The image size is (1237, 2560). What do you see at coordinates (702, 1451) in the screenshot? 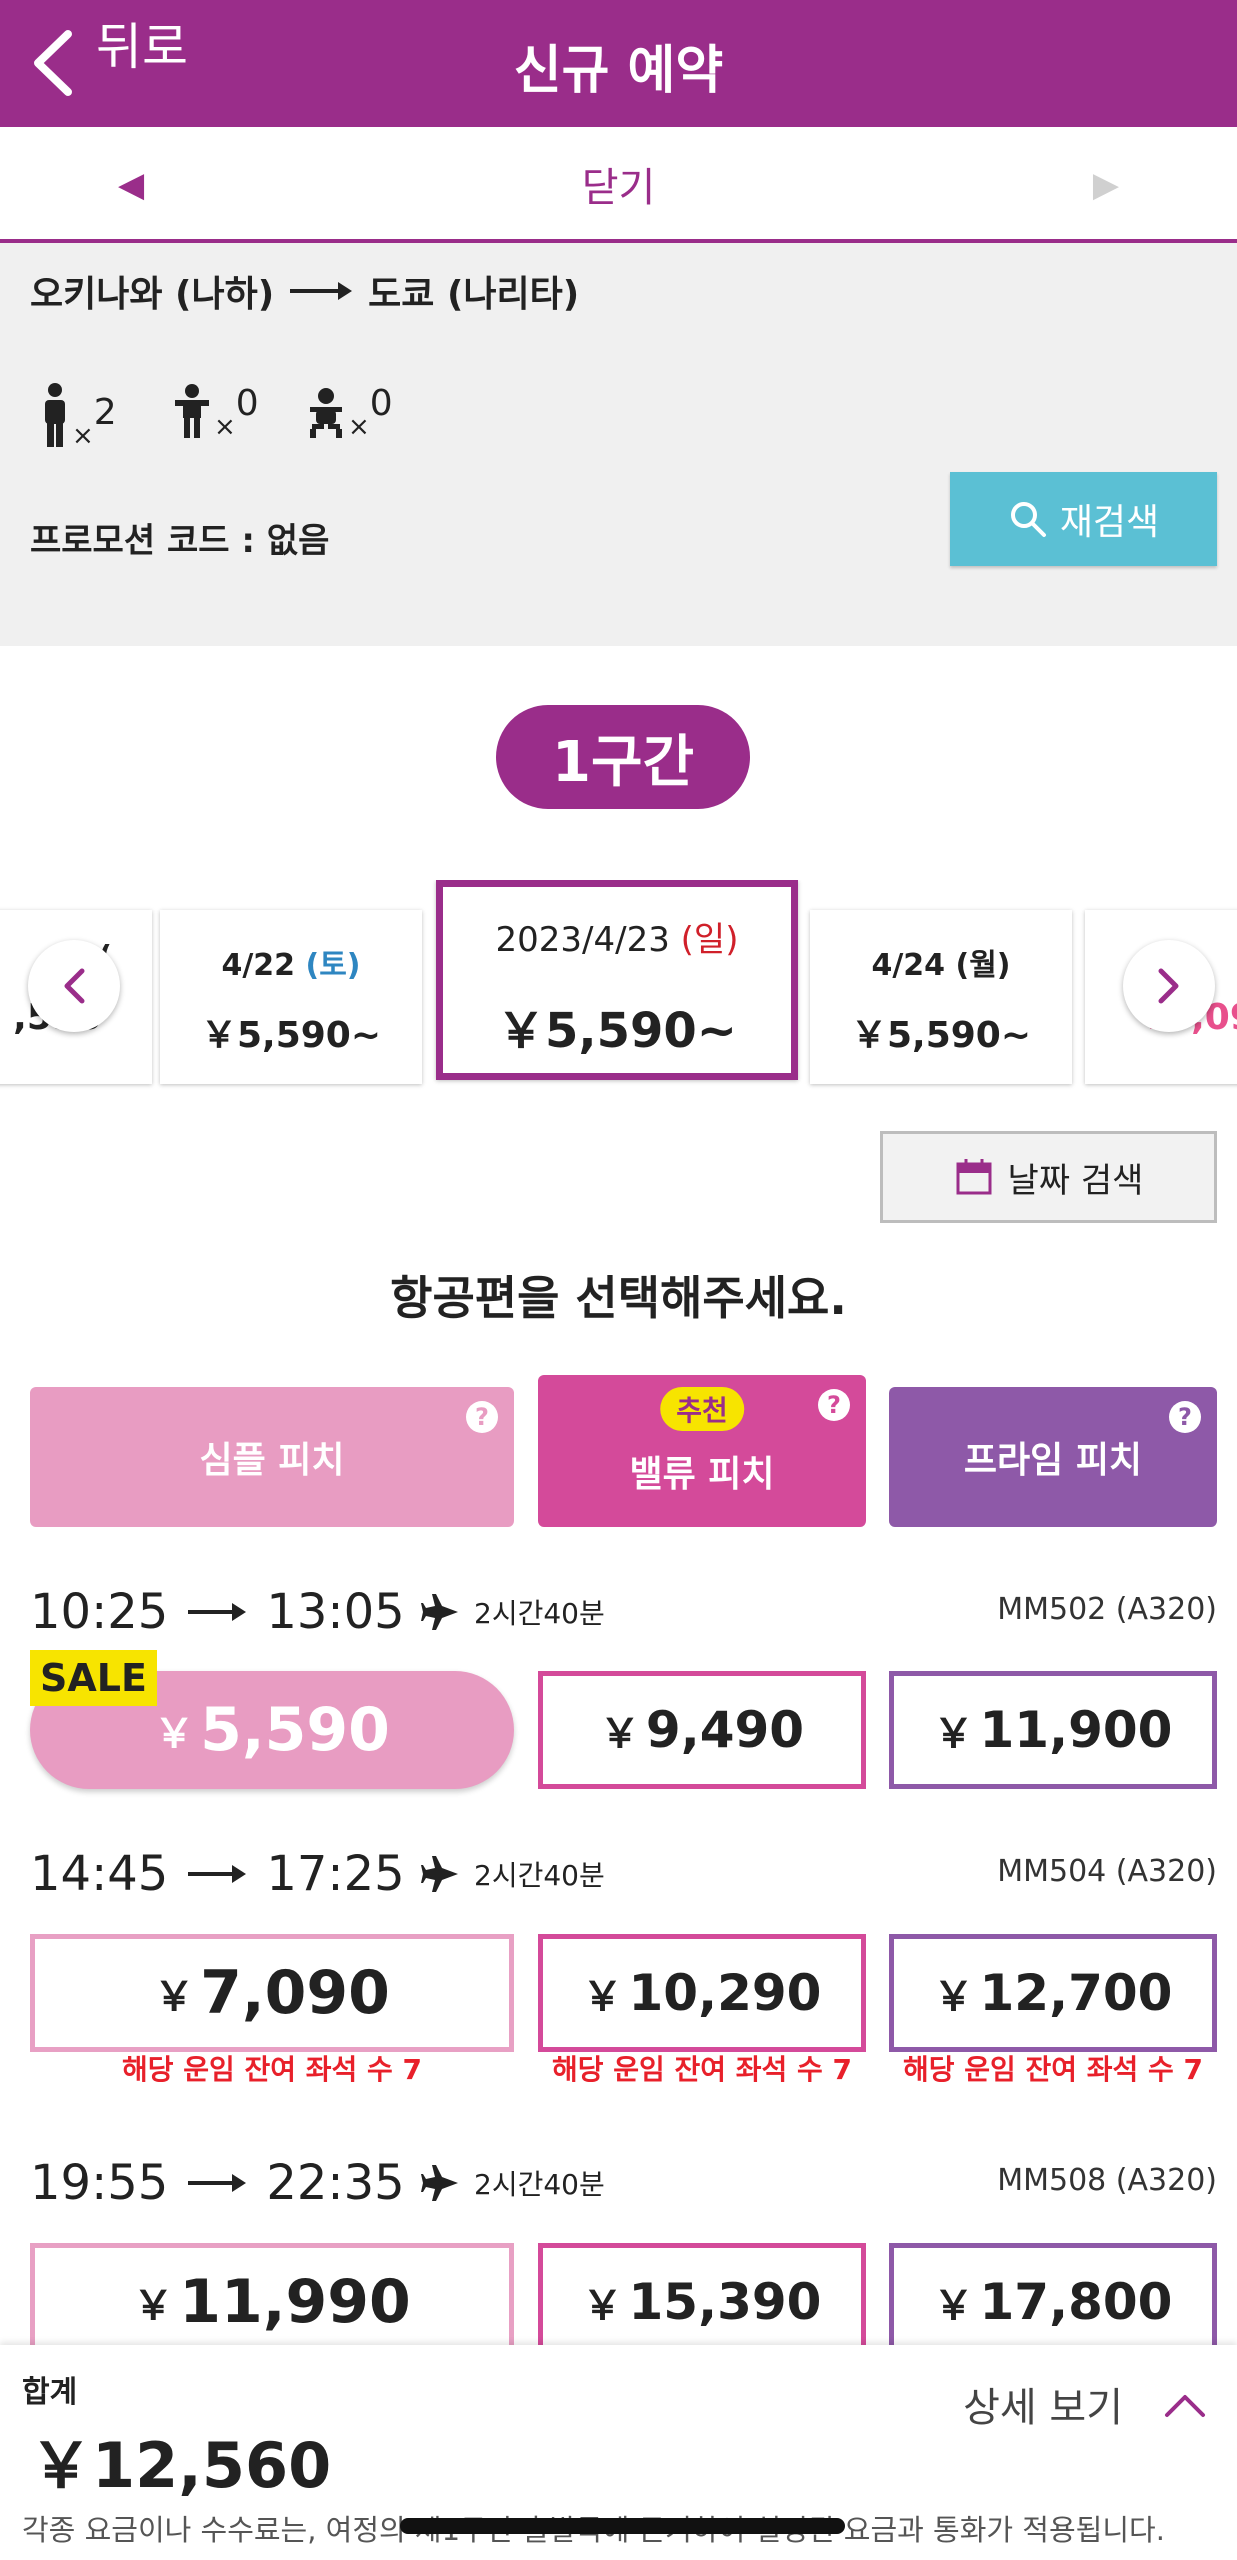
I see `fare-tab-value: 추천 밸류 피치 ?` at bounding box center [702, 1451].